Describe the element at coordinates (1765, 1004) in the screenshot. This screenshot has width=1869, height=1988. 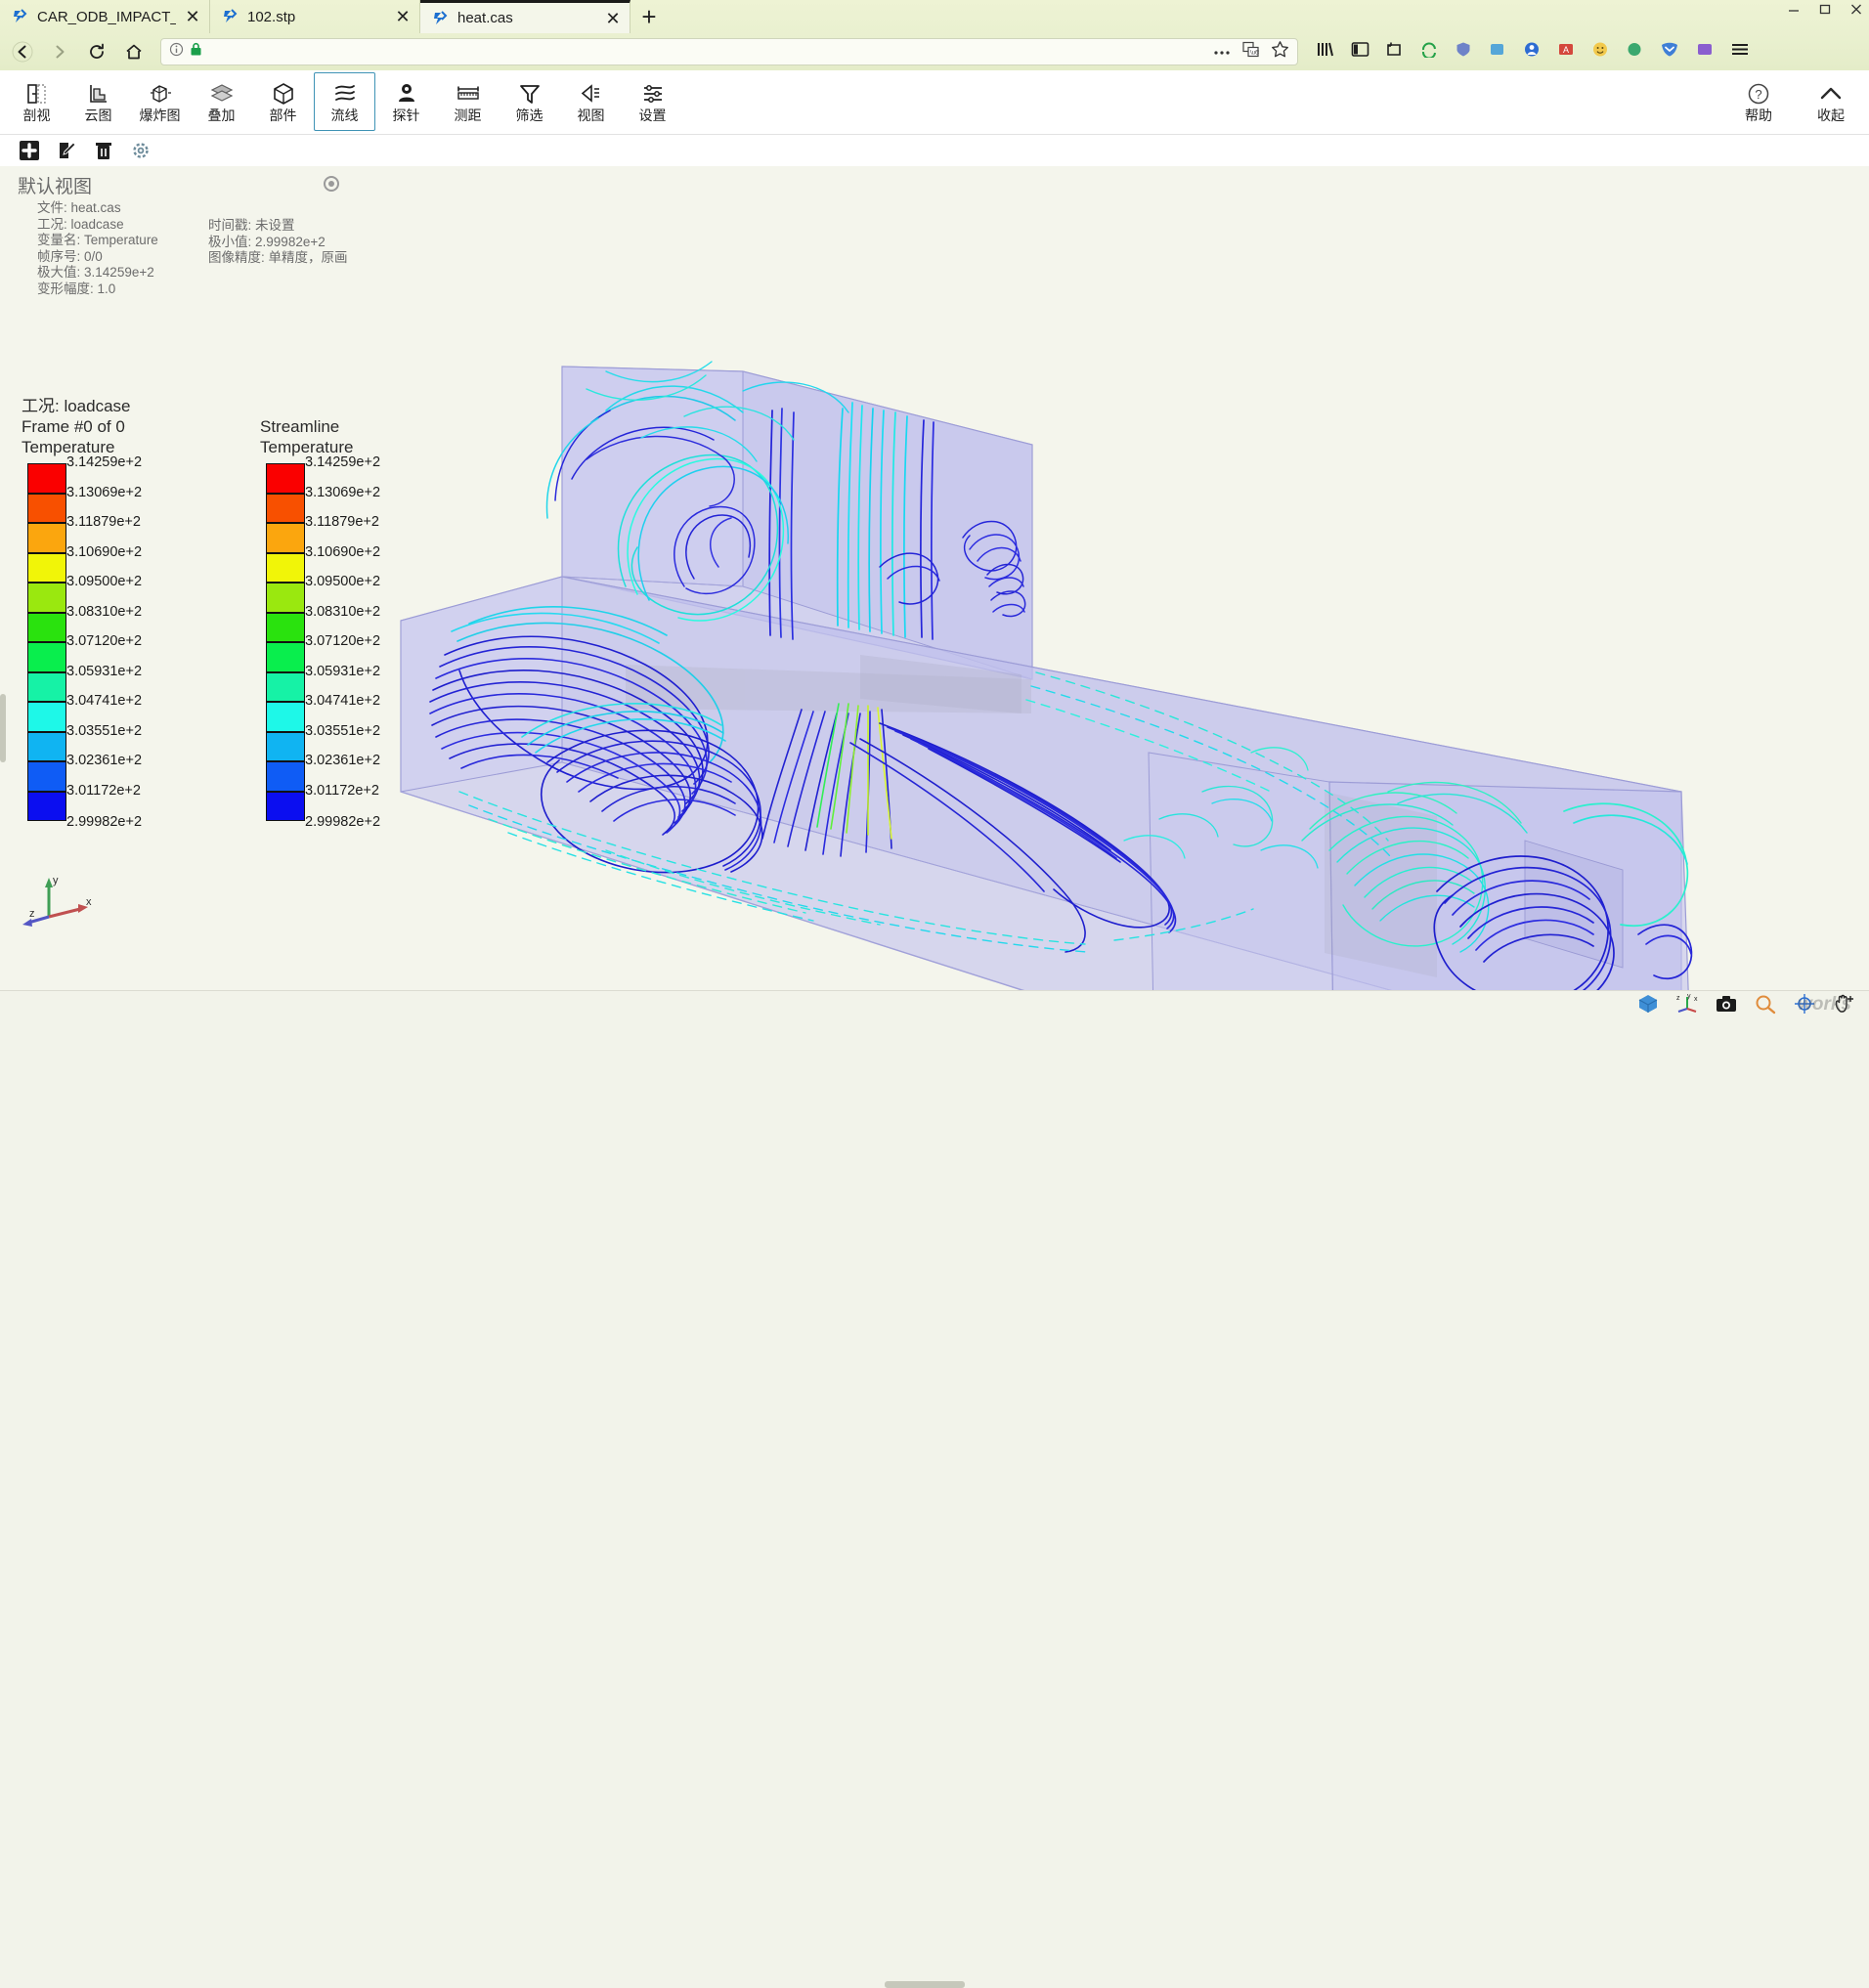
I see `zoom-button` at that location.